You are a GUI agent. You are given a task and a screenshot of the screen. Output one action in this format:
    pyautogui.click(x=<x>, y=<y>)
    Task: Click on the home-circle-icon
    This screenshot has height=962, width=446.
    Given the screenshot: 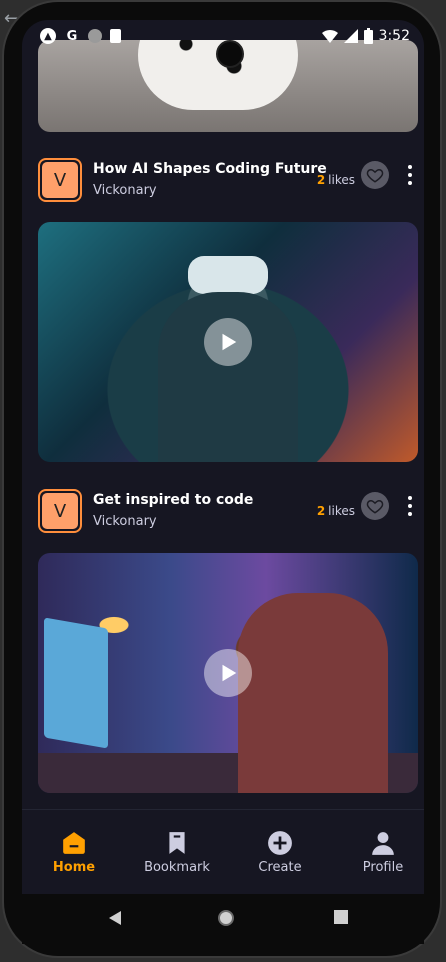 What is the action you would take?
    pyautogui.click(x=226, y=918)
    